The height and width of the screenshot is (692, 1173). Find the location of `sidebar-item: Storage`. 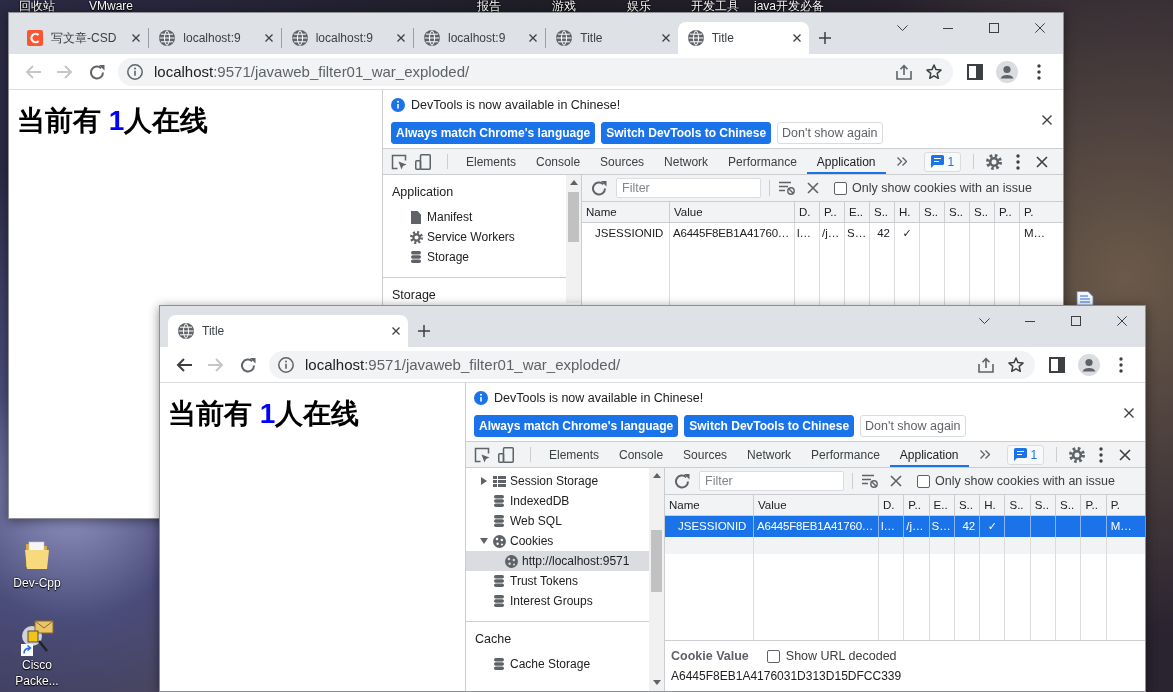

sidebar-item: Storage is located at coordinates (474, 257).